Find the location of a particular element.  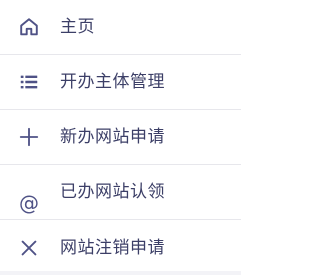

bottom-divider is located at coordinates (120, 273).